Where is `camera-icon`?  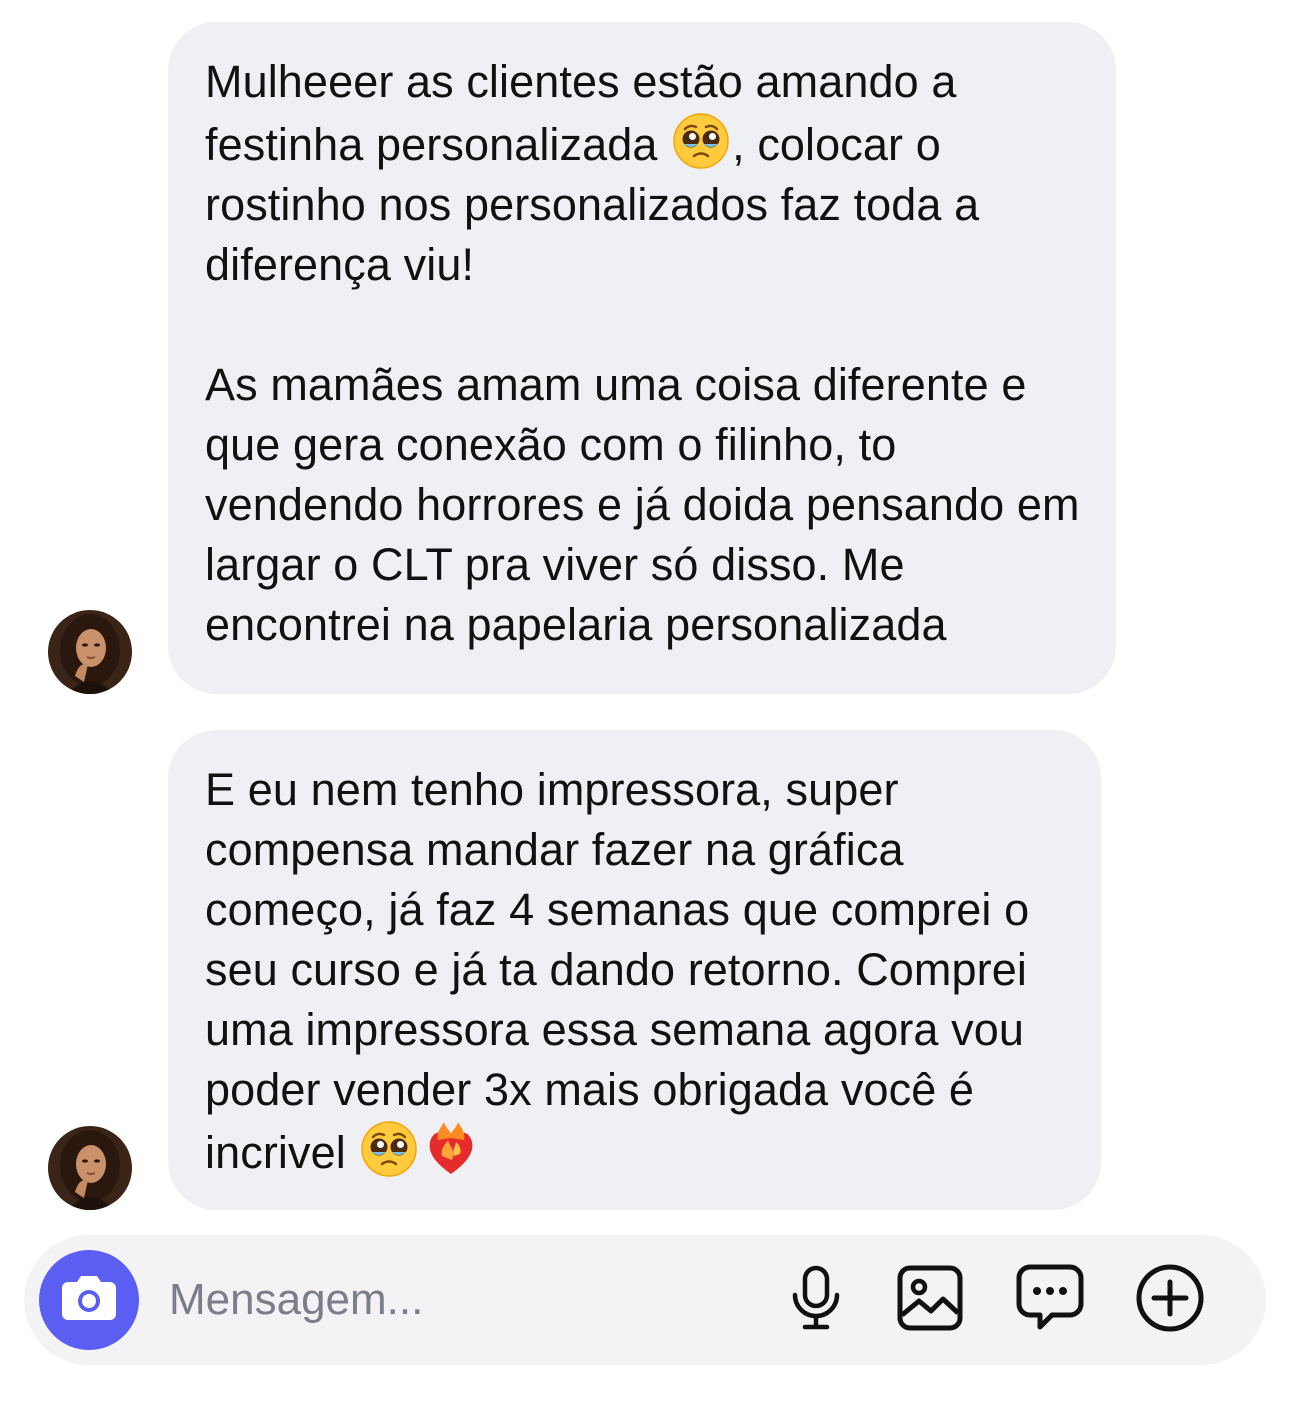 camera-icon is located at coordinates (89, 1300).